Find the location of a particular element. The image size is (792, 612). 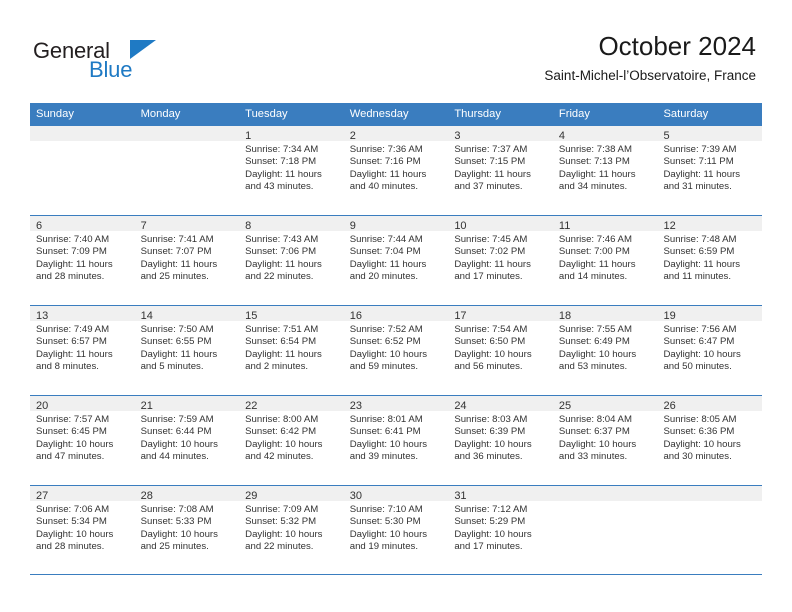

day-number: 22 is located at coordinates (251, 406).